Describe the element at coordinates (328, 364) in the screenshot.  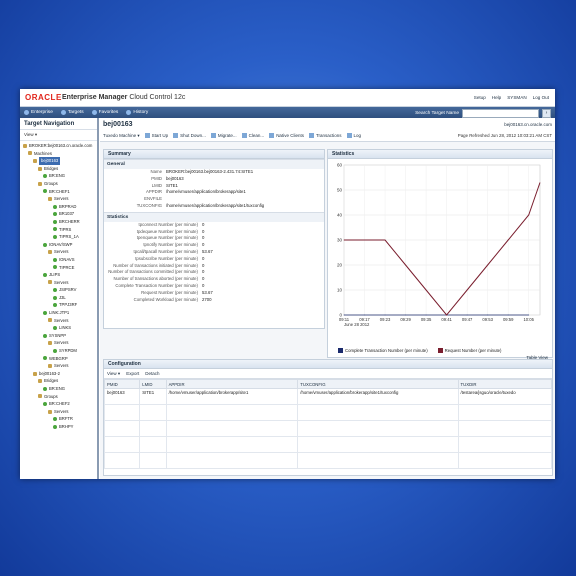
I see `configuration-header: Configuration` at that location.